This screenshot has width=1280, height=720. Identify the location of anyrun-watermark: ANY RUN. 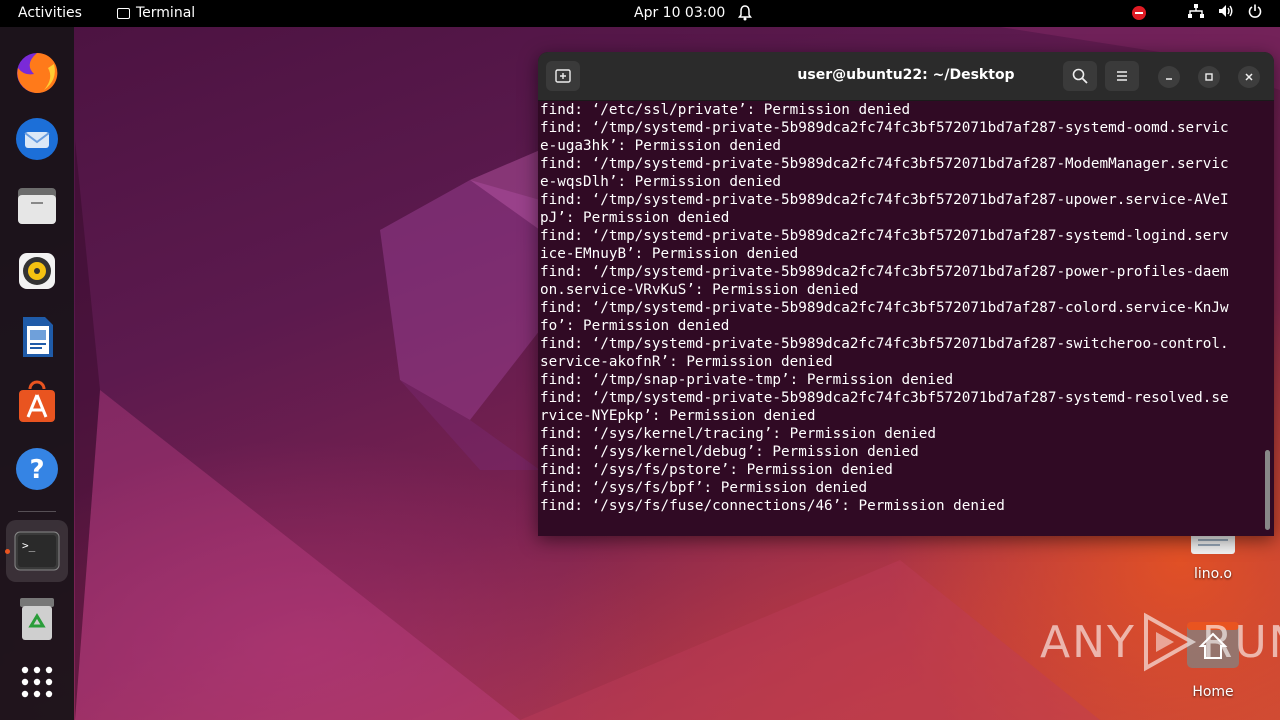
(1160, 642).